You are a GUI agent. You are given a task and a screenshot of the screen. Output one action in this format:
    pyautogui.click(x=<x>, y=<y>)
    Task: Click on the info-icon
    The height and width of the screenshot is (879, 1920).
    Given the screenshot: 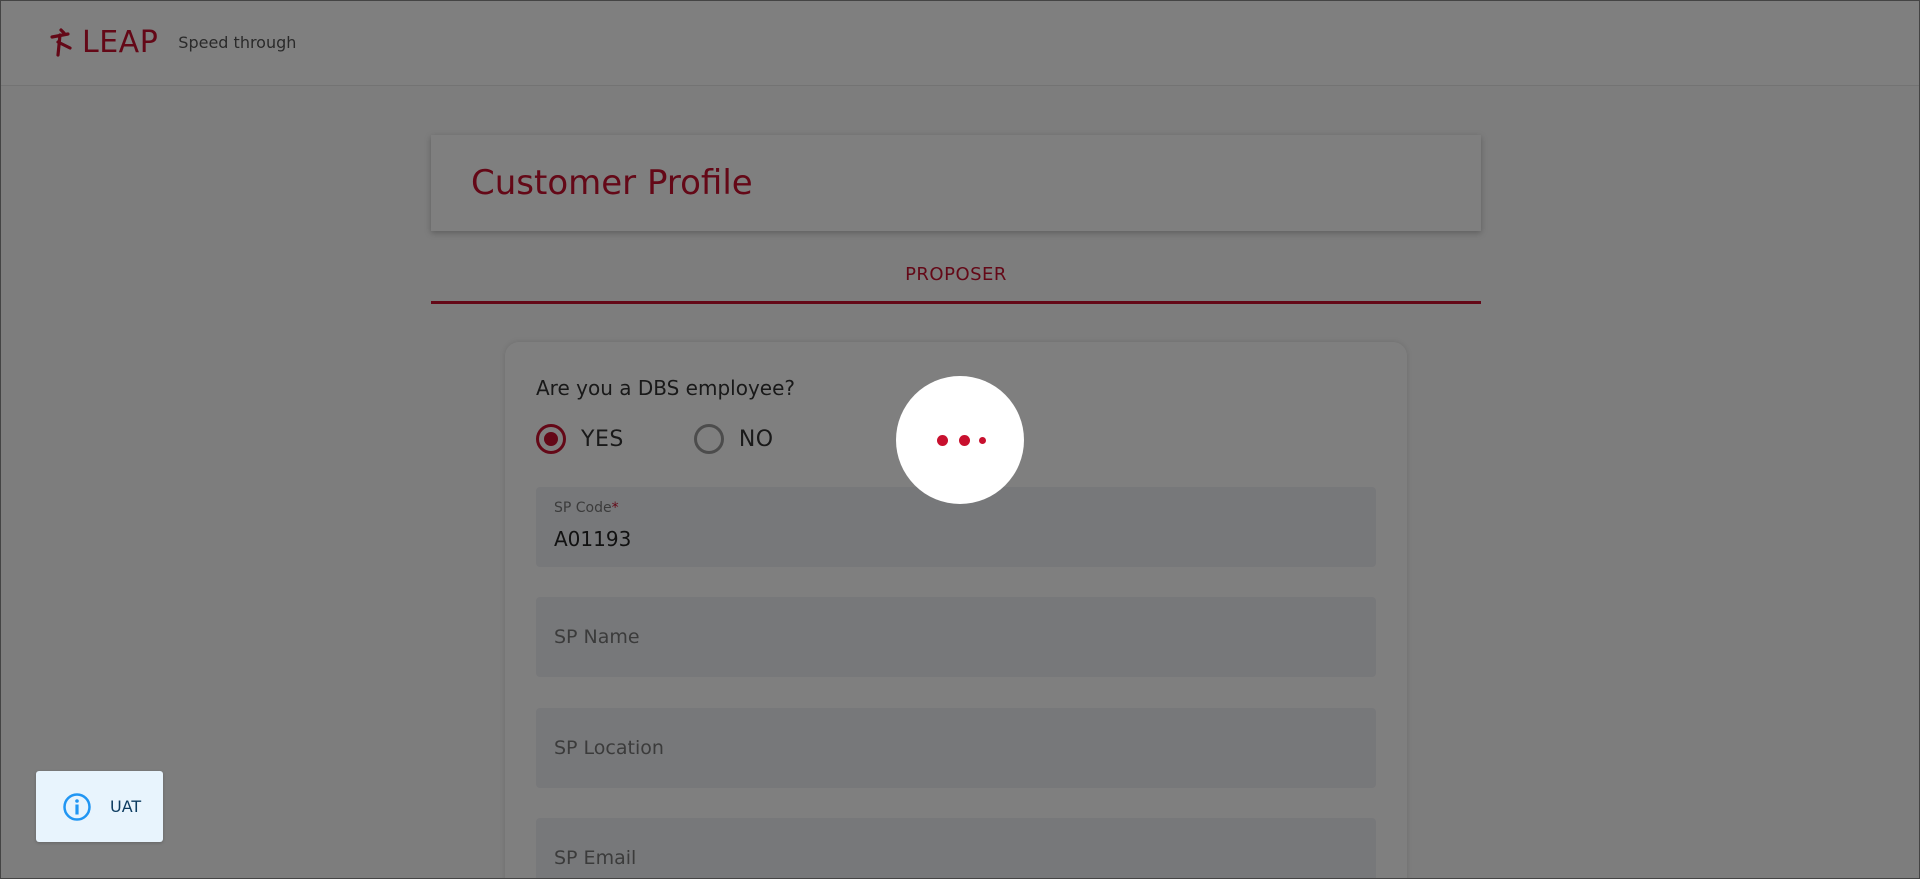 What is the action you would take?
    pyautogui.click(x=77, y=806)
    